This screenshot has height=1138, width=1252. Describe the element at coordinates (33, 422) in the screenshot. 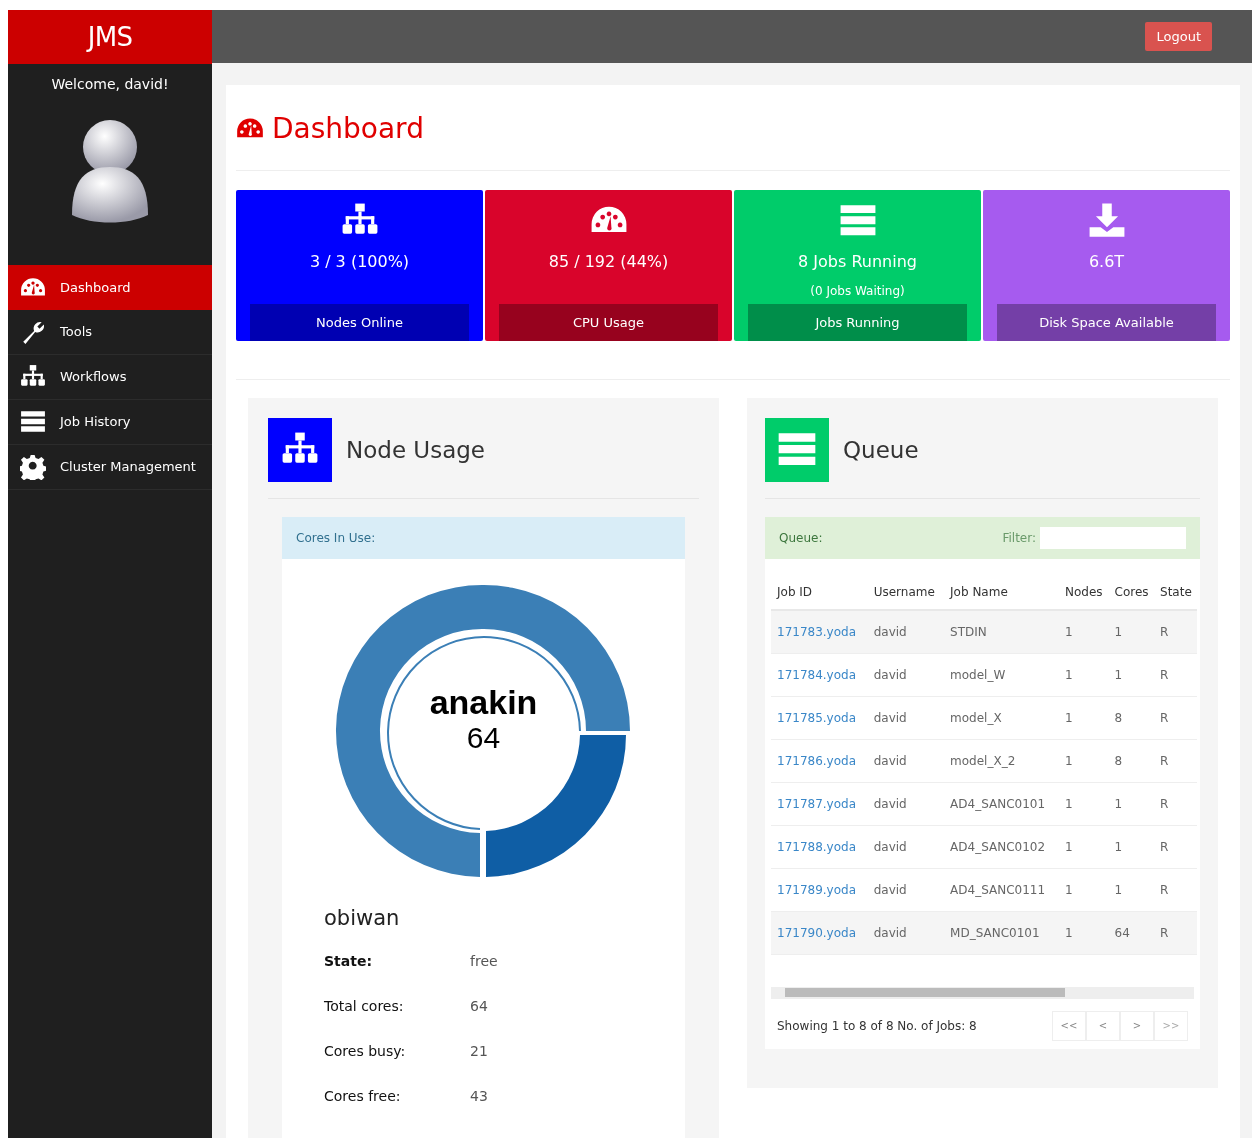

I see `server-icon` at that location.